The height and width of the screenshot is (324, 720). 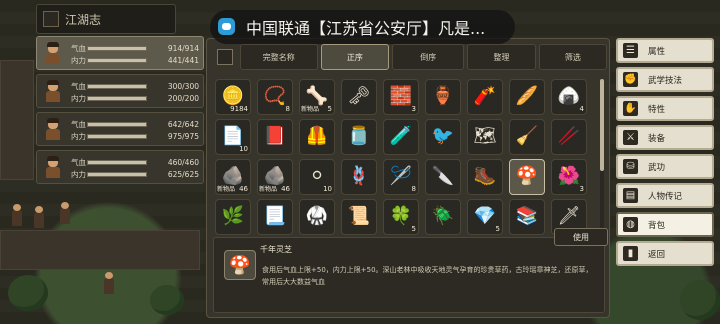 I want to click on coin-string-icon: 🪙, so click(x=233, y=96).